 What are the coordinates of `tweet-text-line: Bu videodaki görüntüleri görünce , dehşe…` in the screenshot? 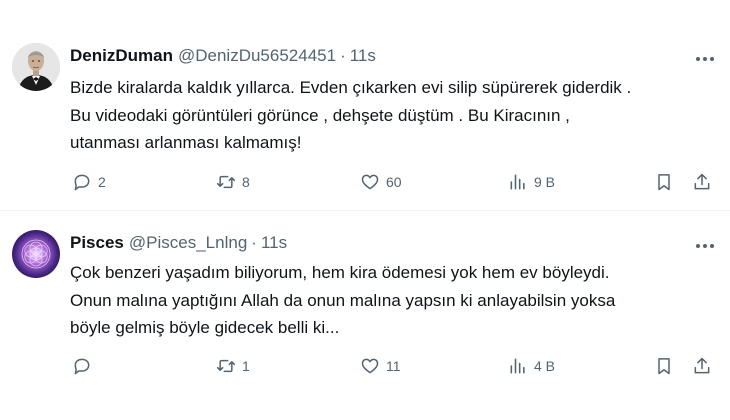 It's located at (320, 115).